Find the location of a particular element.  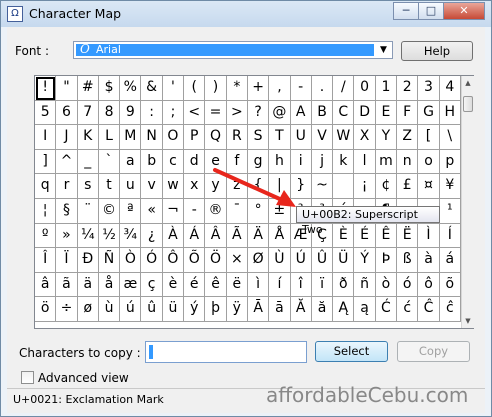

character-cell: Ï is located at coordinates (67, 260).